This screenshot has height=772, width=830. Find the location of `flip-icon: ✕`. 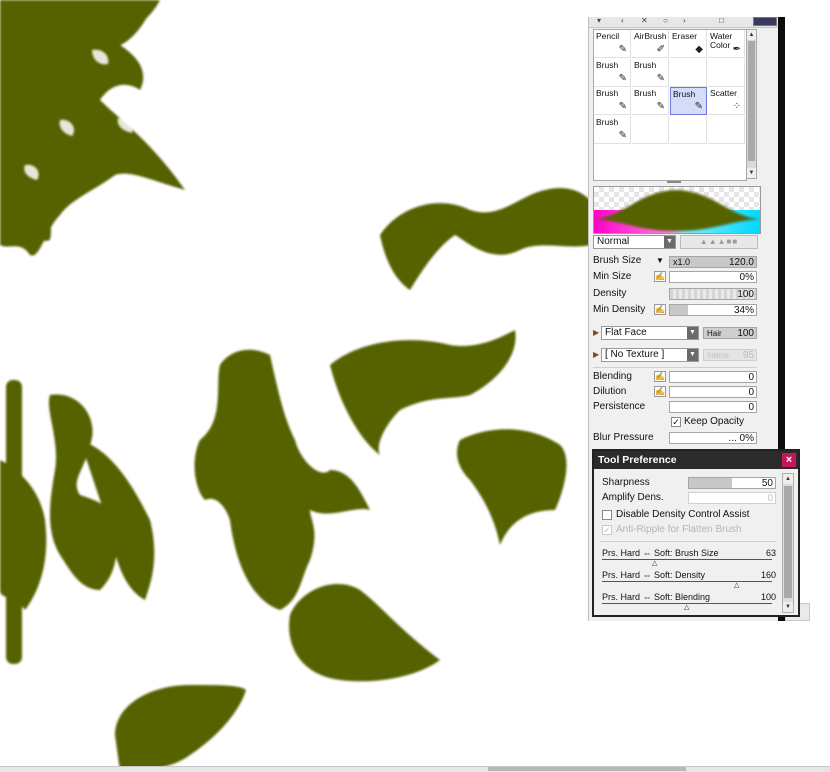

flip-icon: ✕ is located at coordinates (645, 21).